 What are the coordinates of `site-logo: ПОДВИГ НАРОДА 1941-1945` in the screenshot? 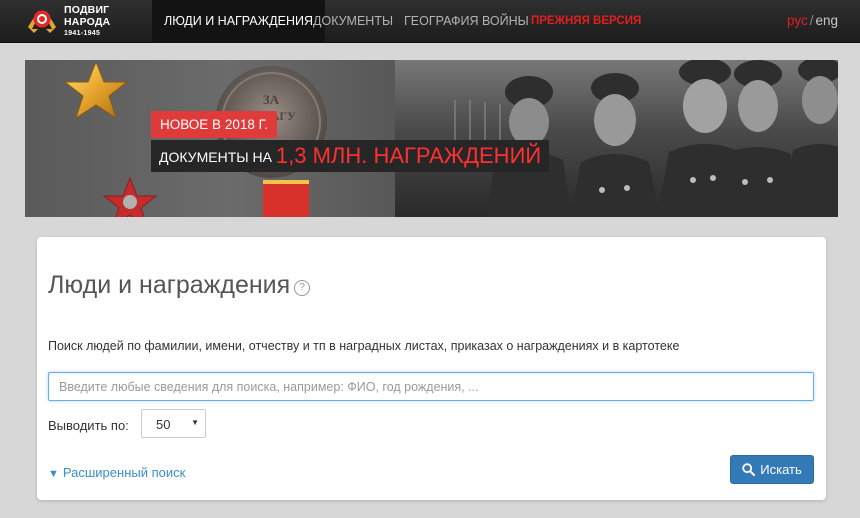 It's located at (74, 21).